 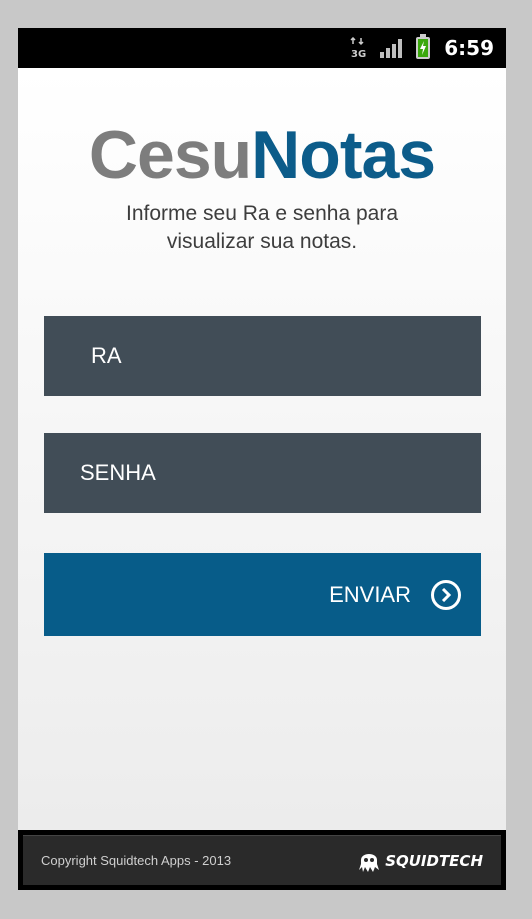 I want to click on chevron-right-circle-icon, so click(x=446, y=594).